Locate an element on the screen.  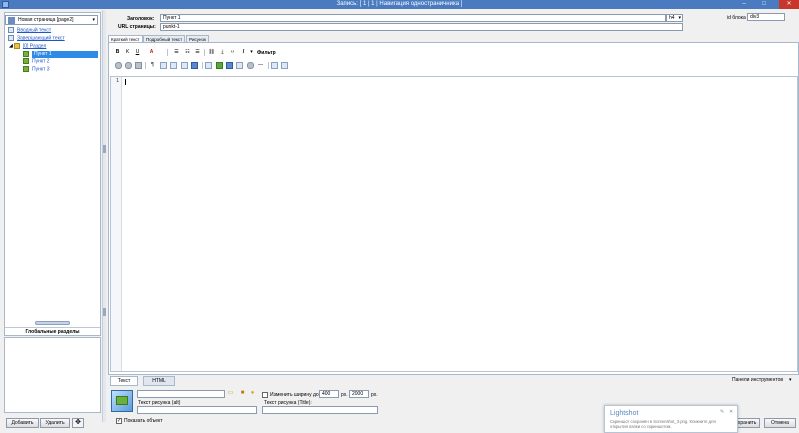
tree-item-punkt-1: Пункт 1 is located at coordinates (60, 55).